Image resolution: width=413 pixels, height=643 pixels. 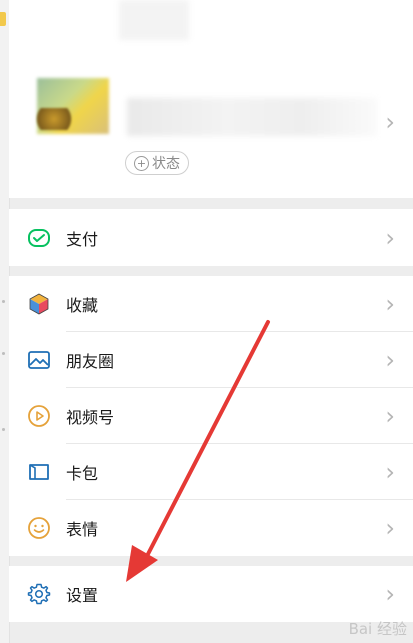 I want to click on menu-item-label: 朋友圈, so click(x=90, y=361).